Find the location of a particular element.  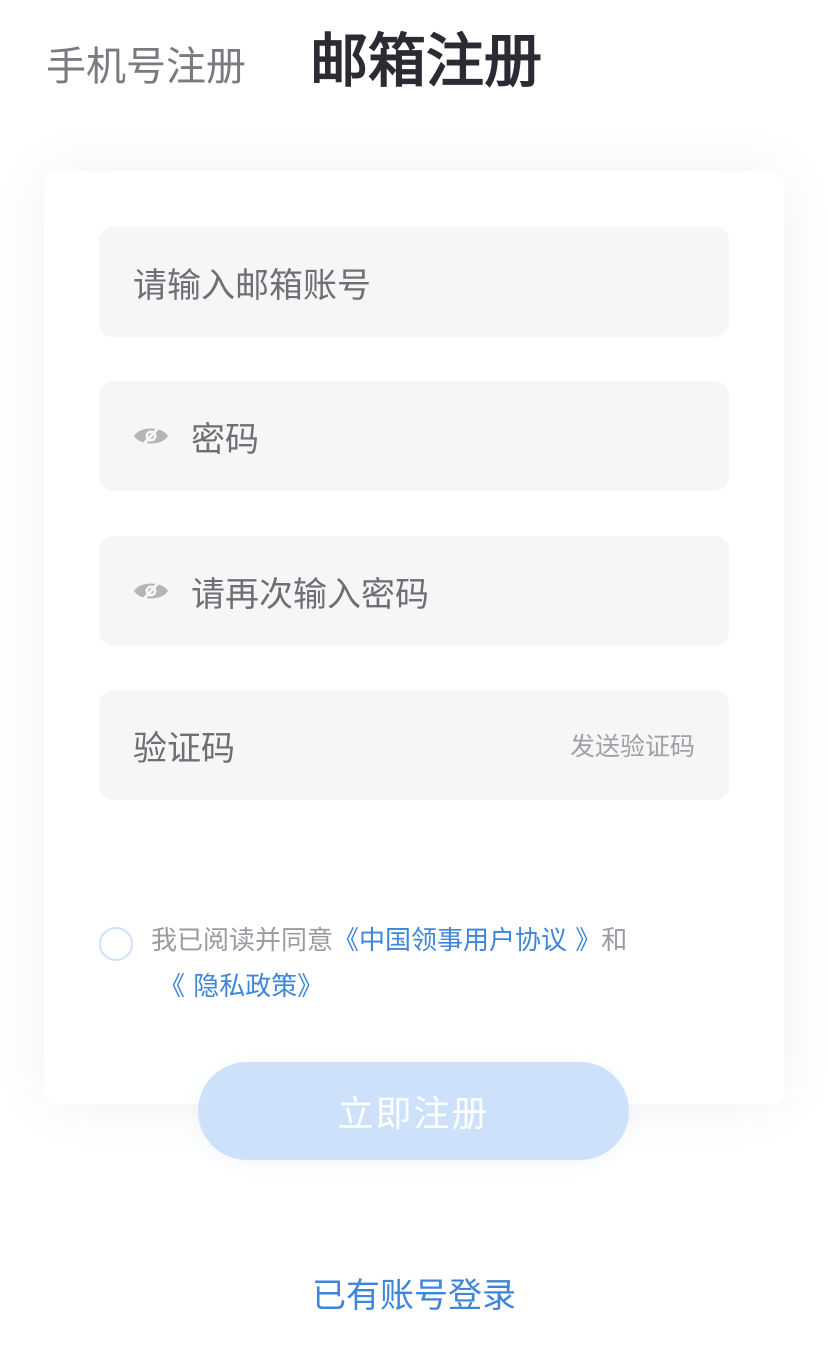

agreement-line-2: 《 隐私政策》 is located at coordinates (241, 987).